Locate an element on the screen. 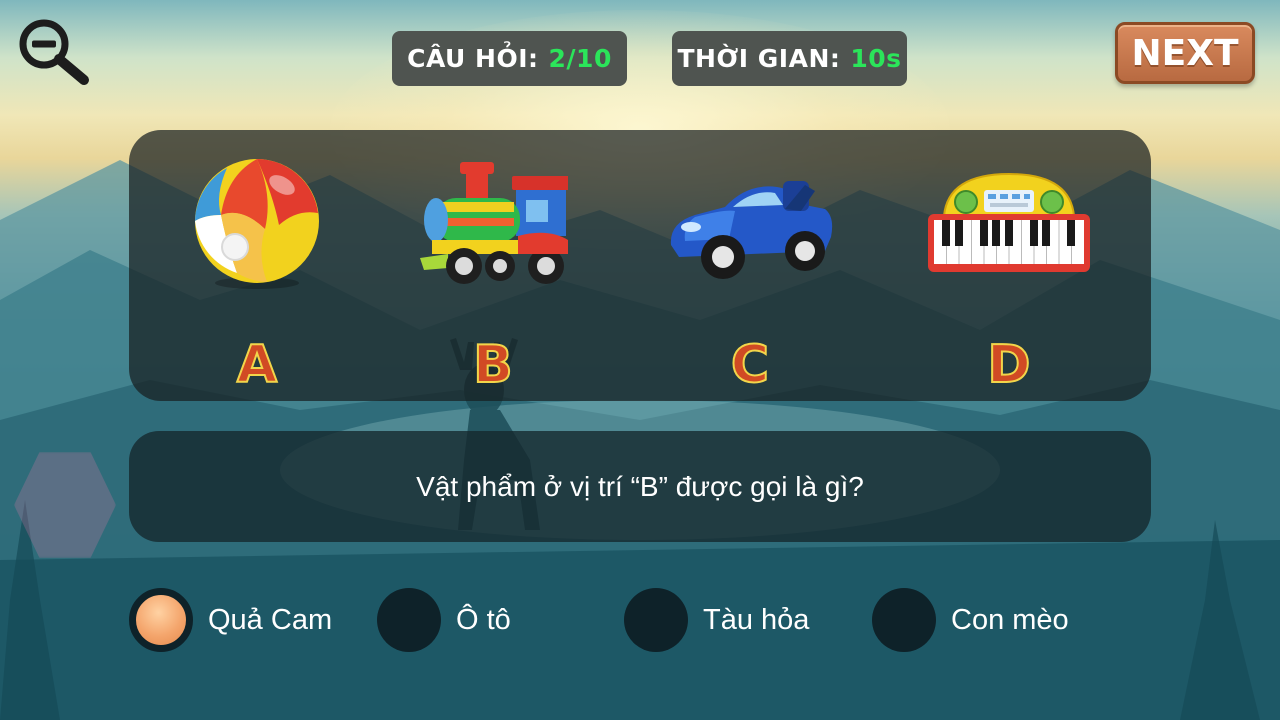  option-2: Ô tô is located at coordinates (444, 620).